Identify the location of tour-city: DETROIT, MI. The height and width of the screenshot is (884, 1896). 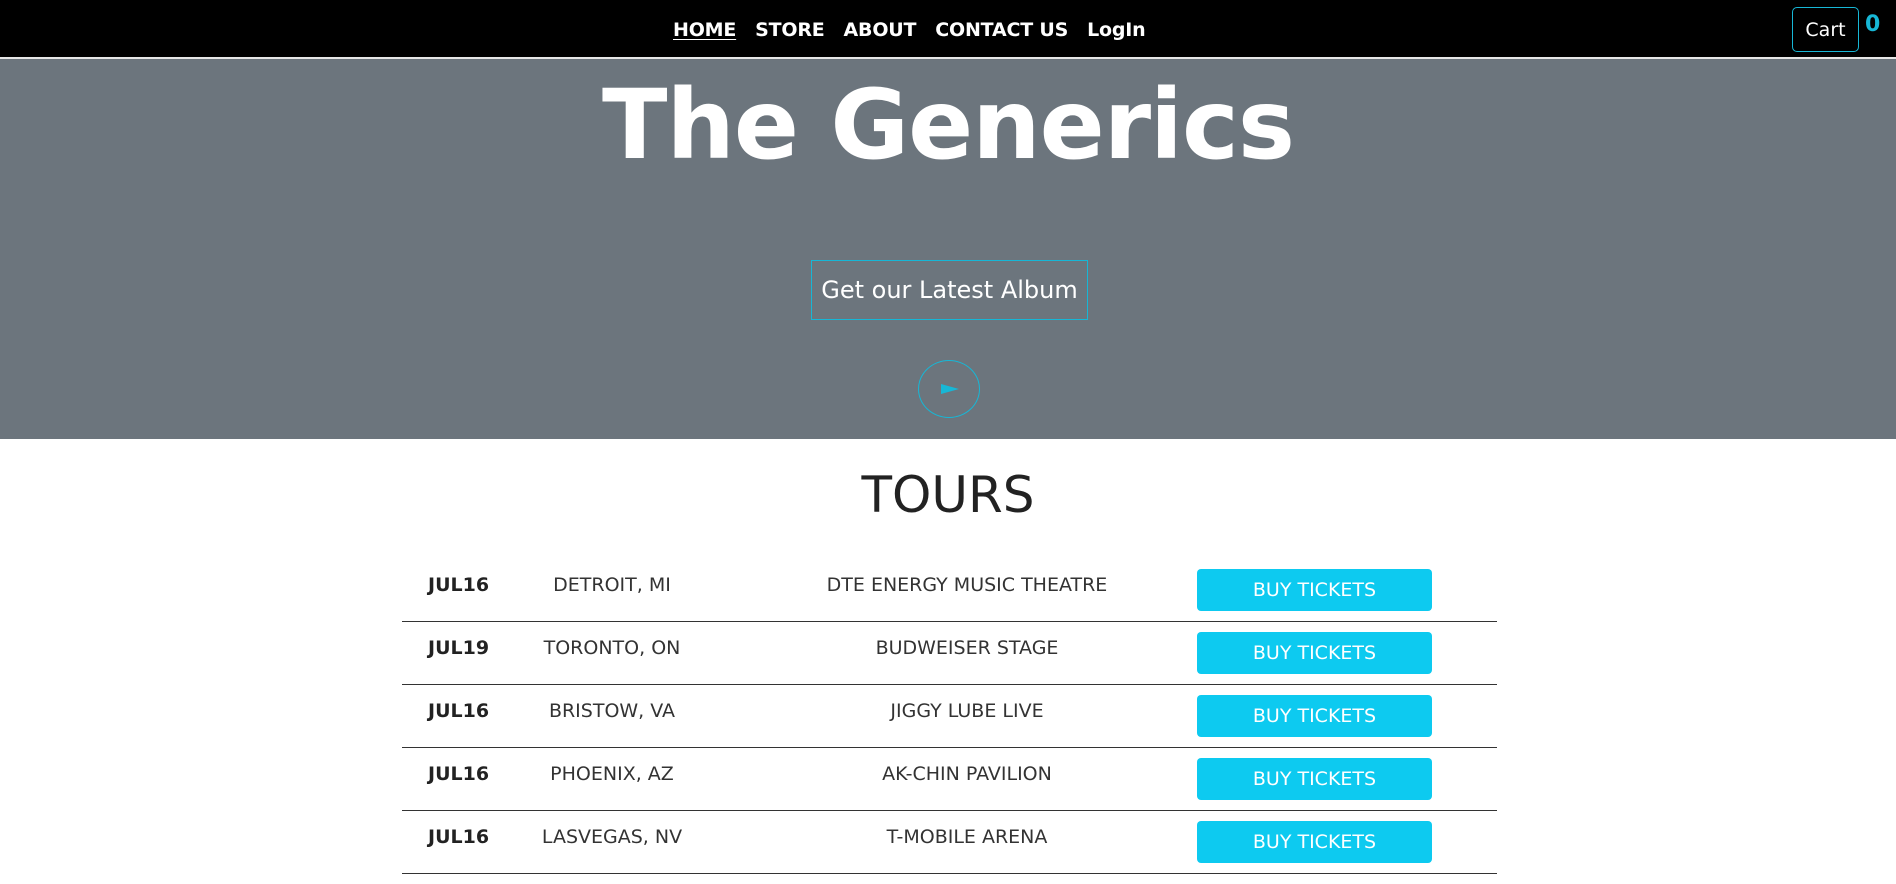
(612, 585).